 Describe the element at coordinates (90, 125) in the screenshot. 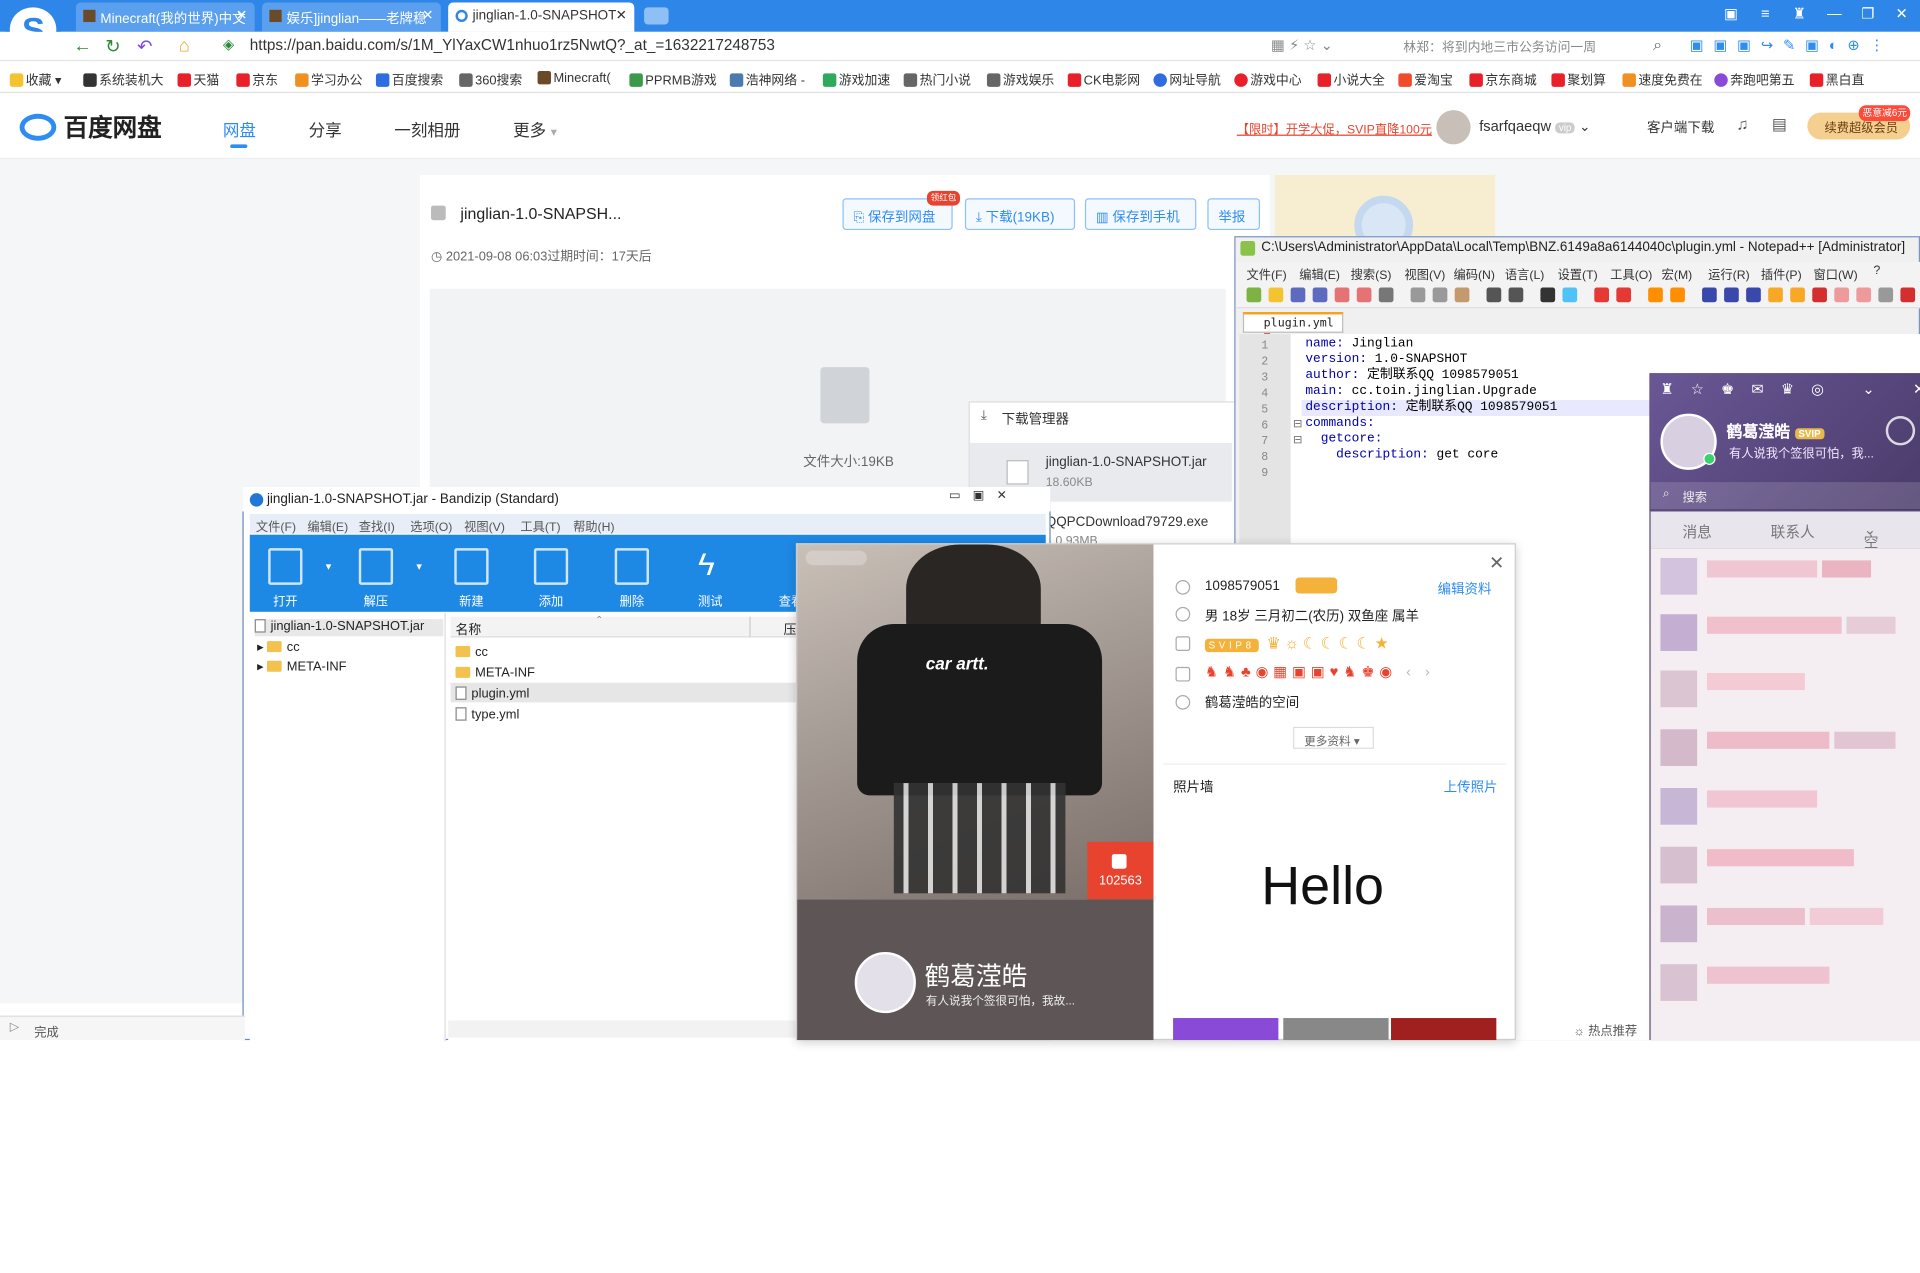

I see `baidu-pan-logo: 百度网盘` at that location.